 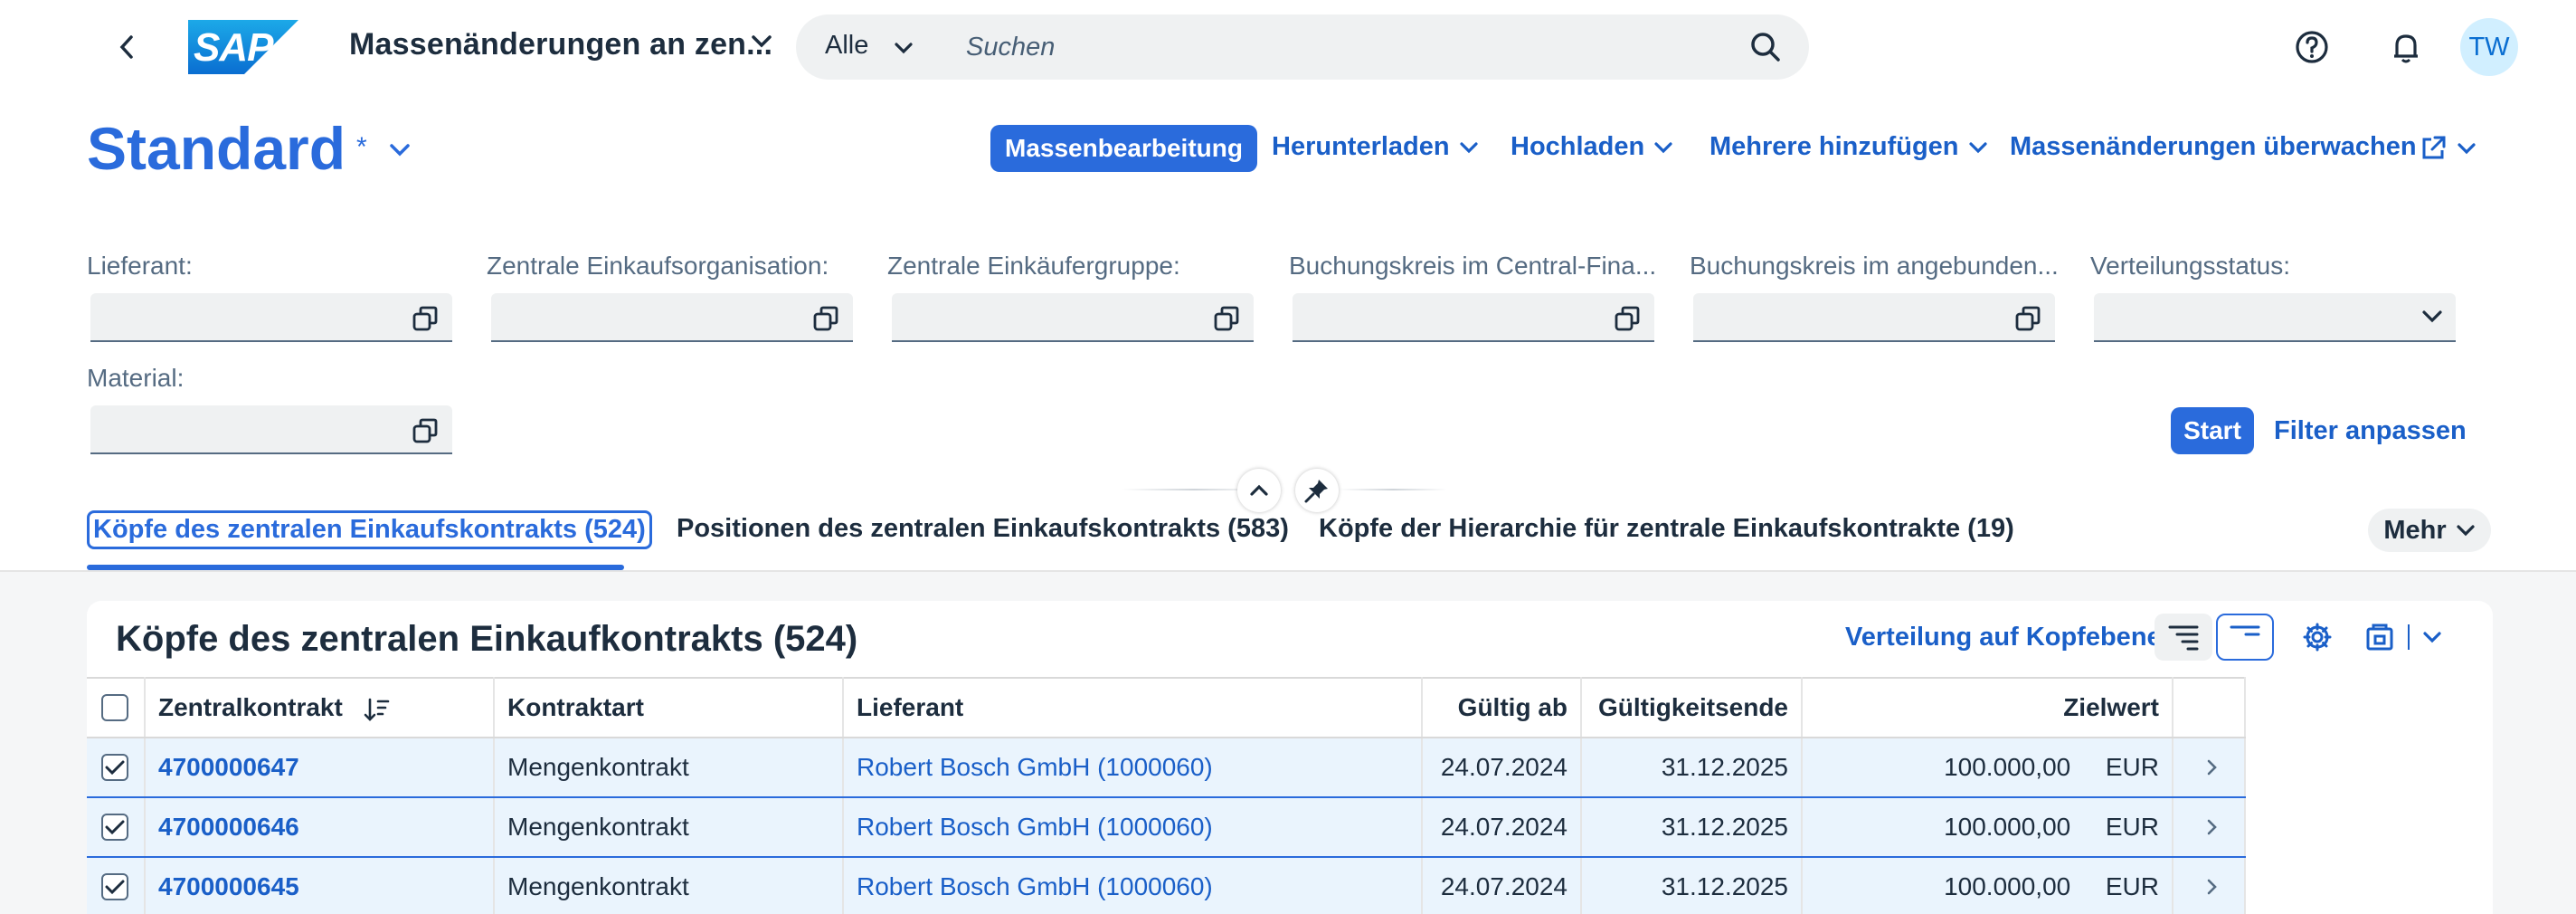 I want to click on header-distribution-link: Verteilung auf Kopfebene, so click(x=2003, y=637).